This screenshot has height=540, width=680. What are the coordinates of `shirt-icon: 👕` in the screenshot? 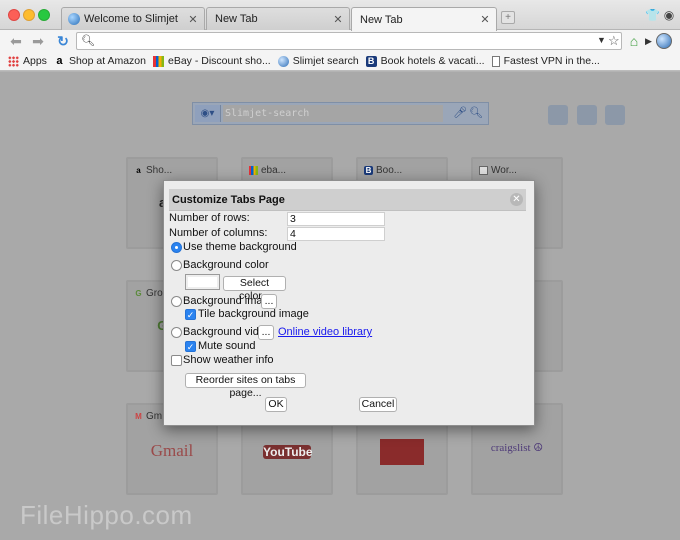 It's located at (652, 15).